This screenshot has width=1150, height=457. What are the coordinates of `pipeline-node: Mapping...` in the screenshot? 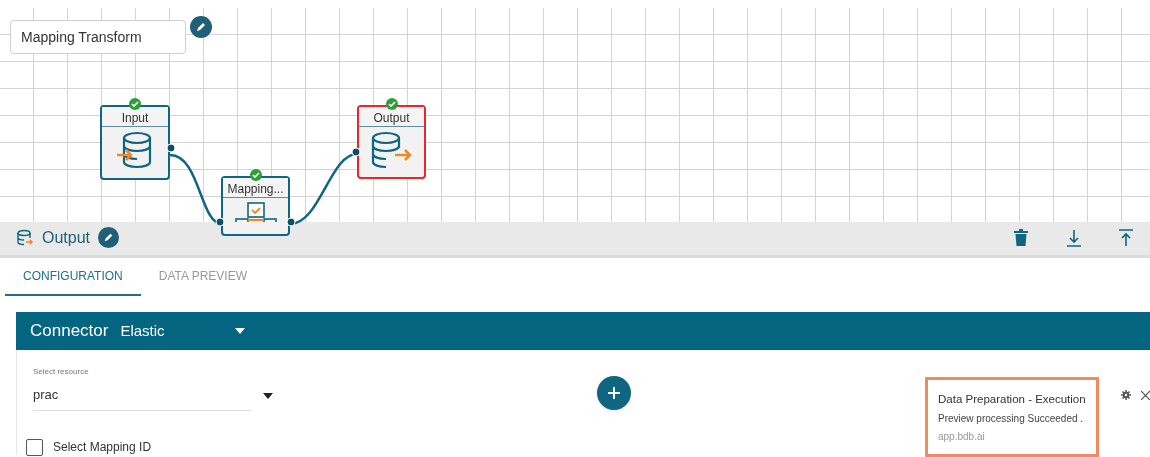 It's located at (255, 206).